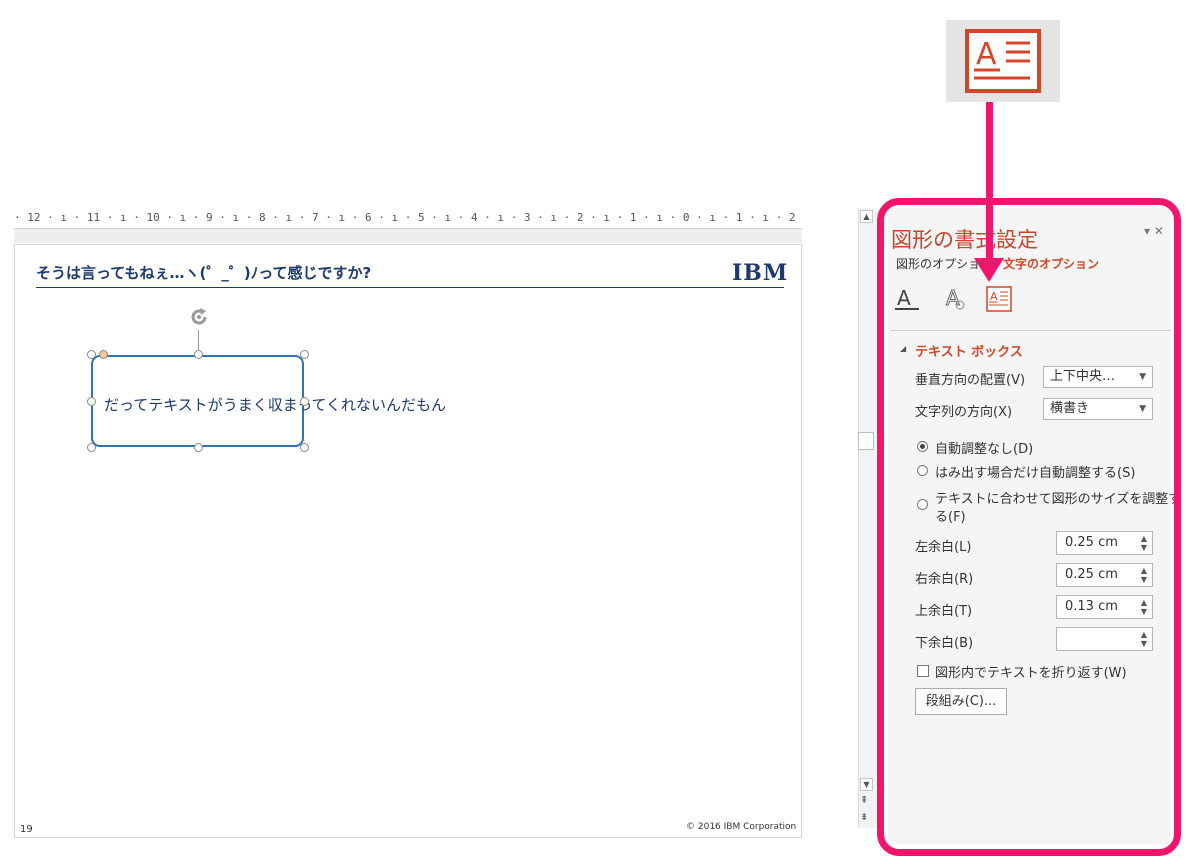 The image size is (1200, 864). I want to click on rotate-handle-icon, so click(199, 319).